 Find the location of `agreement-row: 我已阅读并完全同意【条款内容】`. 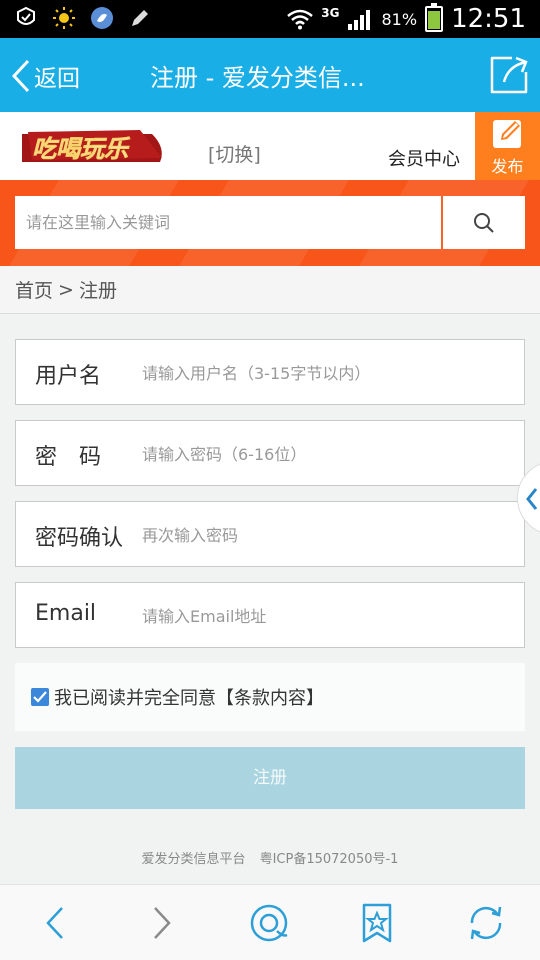

agreement-row: 我已阅读并完全同意【条款内容】 is located at coordinates (270, 697).